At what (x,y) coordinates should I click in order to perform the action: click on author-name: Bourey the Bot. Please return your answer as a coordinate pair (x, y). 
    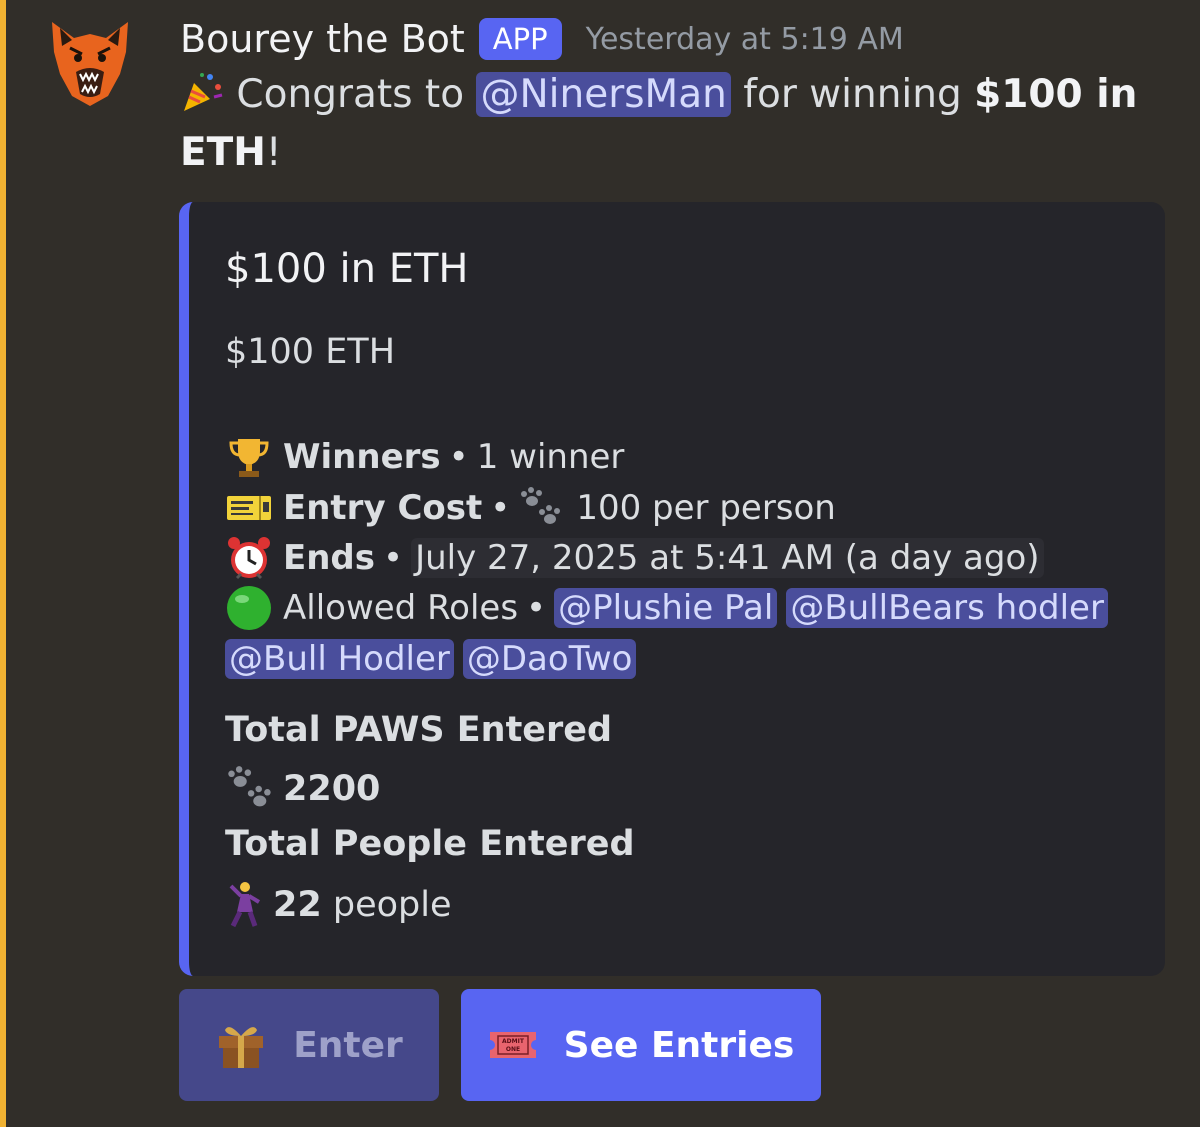
    Looking at the image, I should click on (322, 39).